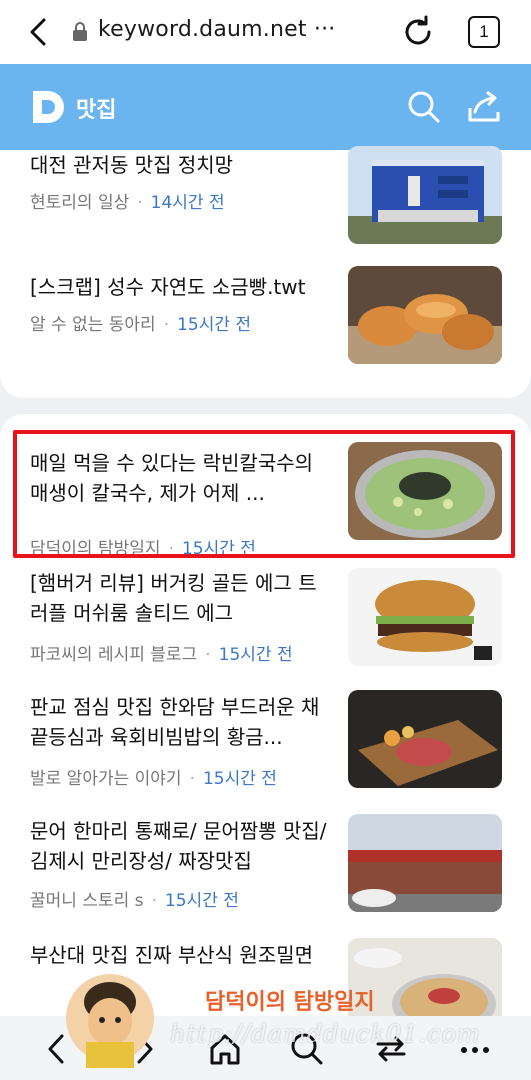 Image resolution: width=531 pixels, height=1080 pixels. Describe the element at coordinates (425, 617) in the screenshot. I see `thumb-burger` at that location.